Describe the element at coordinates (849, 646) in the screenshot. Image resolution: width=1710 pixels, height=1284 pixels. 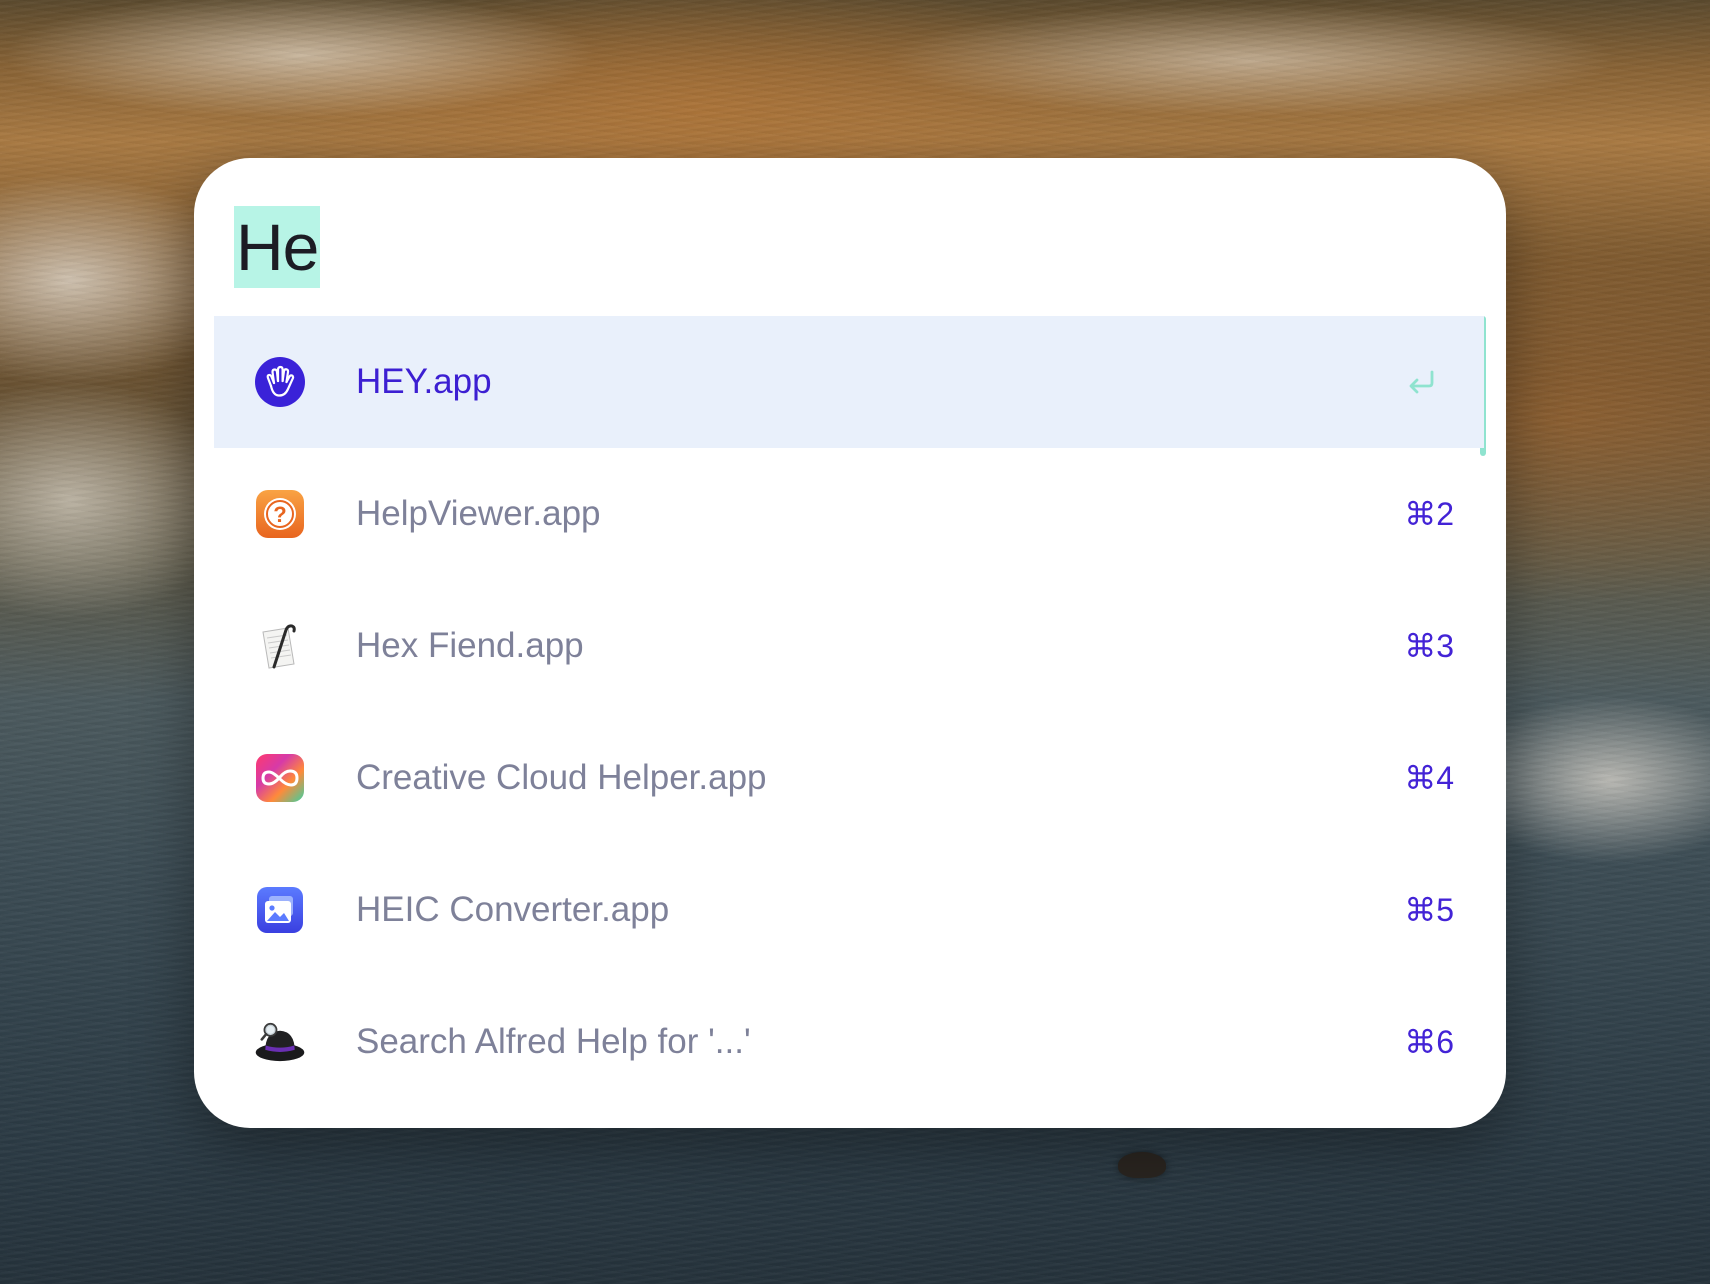
I see `result-row-hexfiend: Hex Fiend.app ⌘3` at that location.